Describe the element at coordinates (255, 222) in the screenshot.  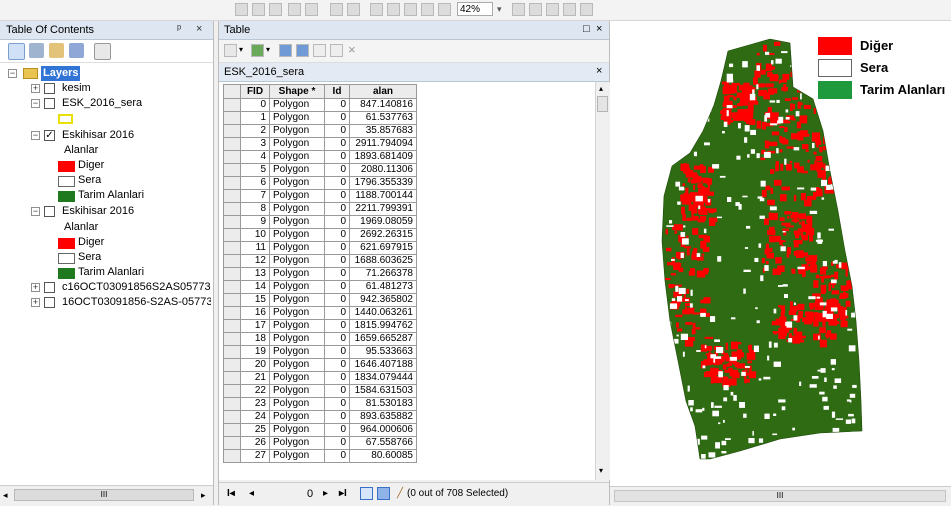
I see `cell-fid: 9` at that location.